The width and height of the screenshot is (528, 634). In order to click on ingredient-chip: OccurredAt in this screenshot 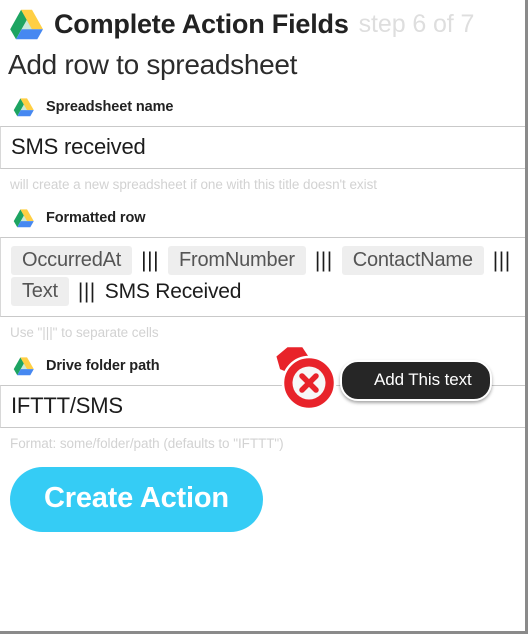, I will do `click(72, 260)`.